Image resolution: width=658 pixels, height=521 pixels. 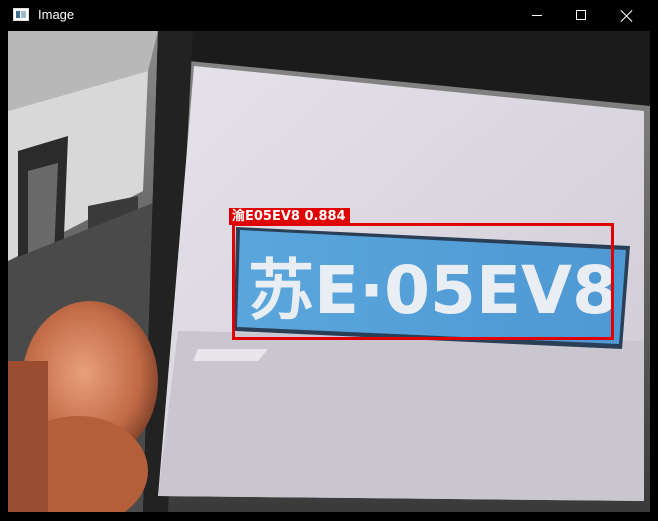 I want to click on window-title: Image, so click(x=56, y=14).